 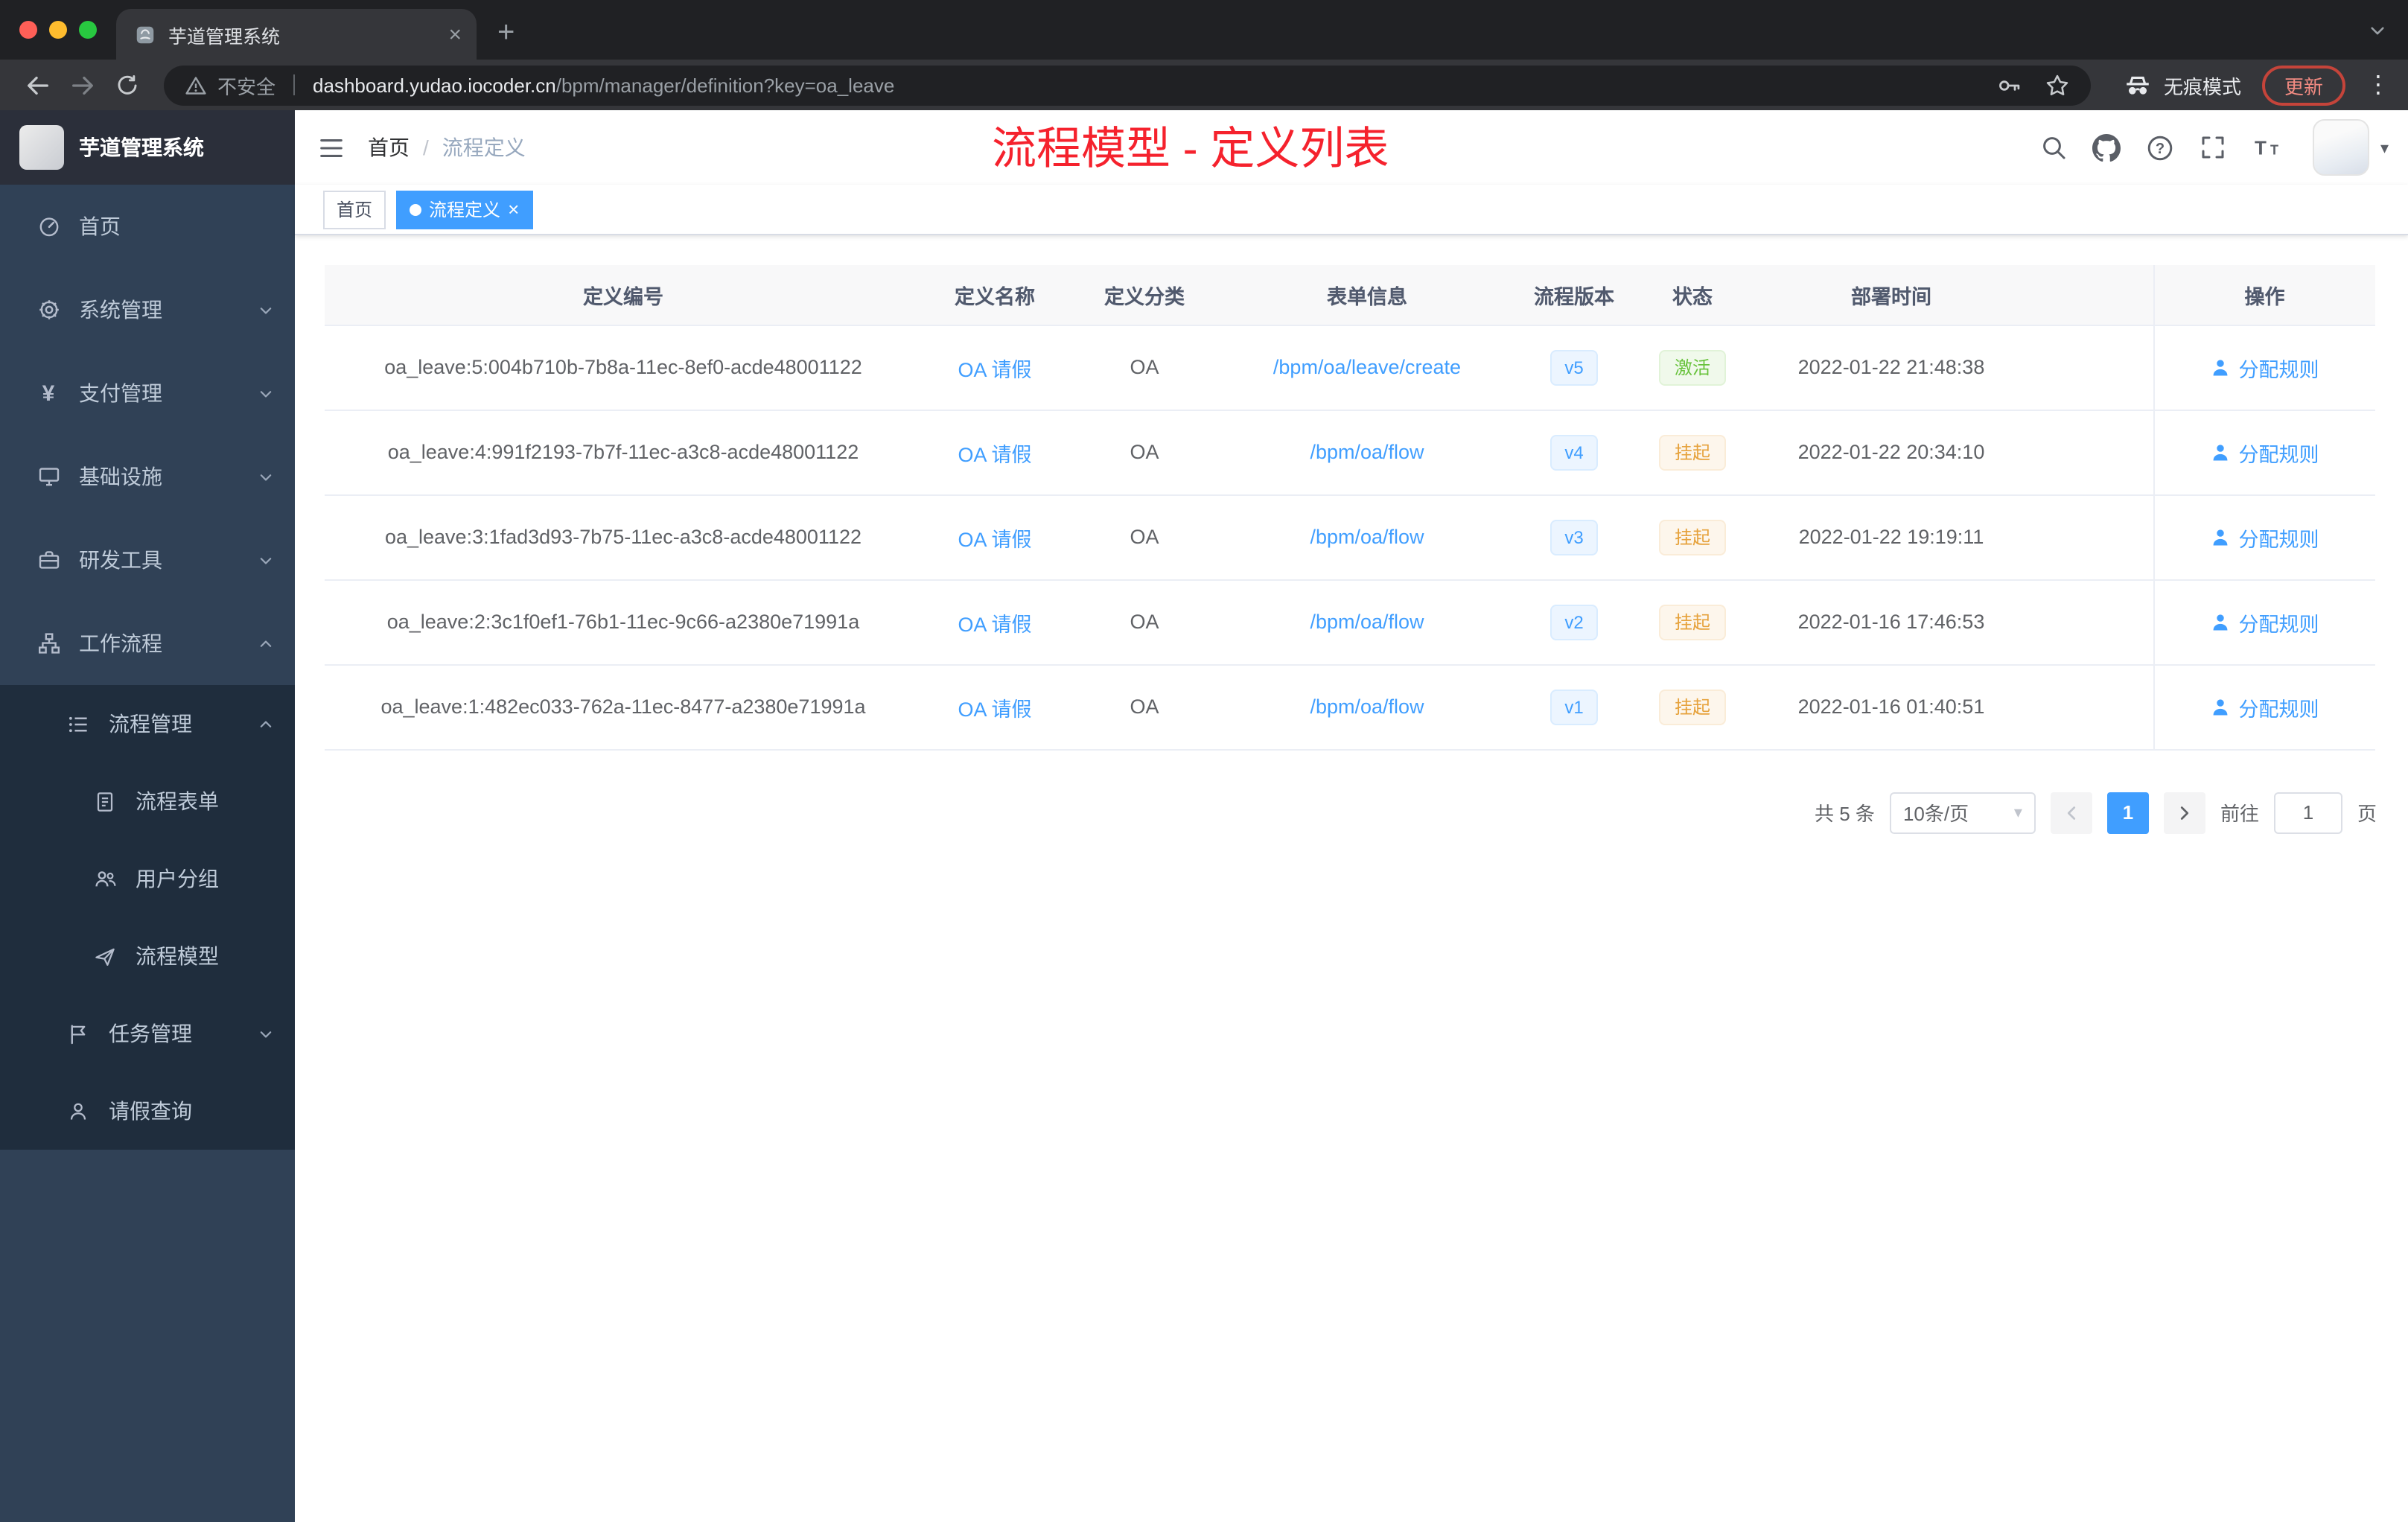 I want to click on dashboard-icon, so click(x=48, y=226).